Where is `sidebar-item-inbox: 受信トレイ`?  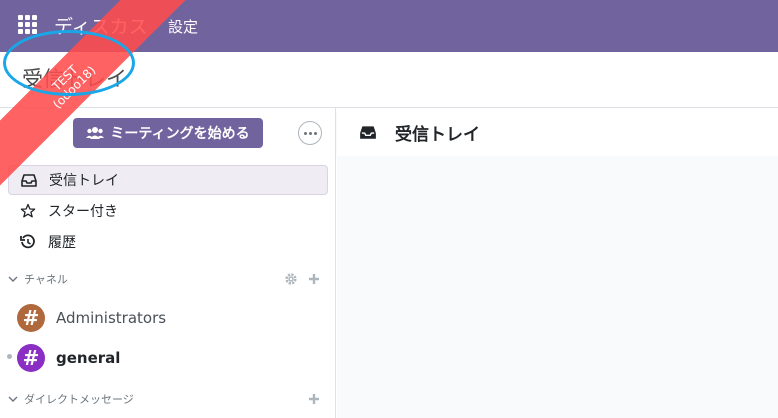 sidebar-item-inbox: 受信トレイ is located at coordinates (168, 180).